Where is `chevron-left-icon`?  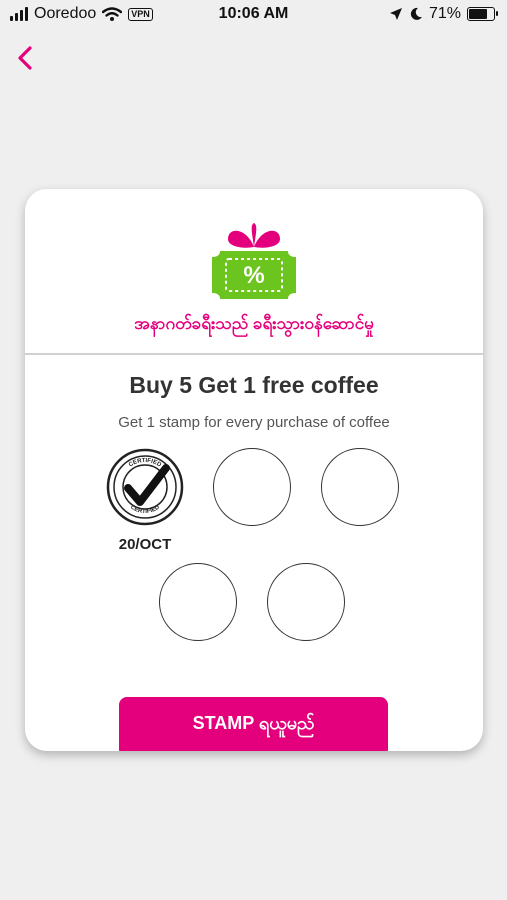
chevron-left-icon is located at coordinates (25, 58).